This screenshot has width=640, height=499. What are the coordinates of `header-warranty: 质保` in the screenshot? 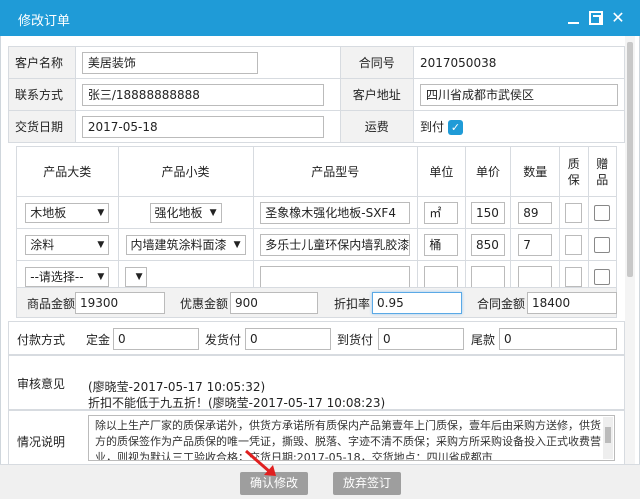 It's located at (574, 171).